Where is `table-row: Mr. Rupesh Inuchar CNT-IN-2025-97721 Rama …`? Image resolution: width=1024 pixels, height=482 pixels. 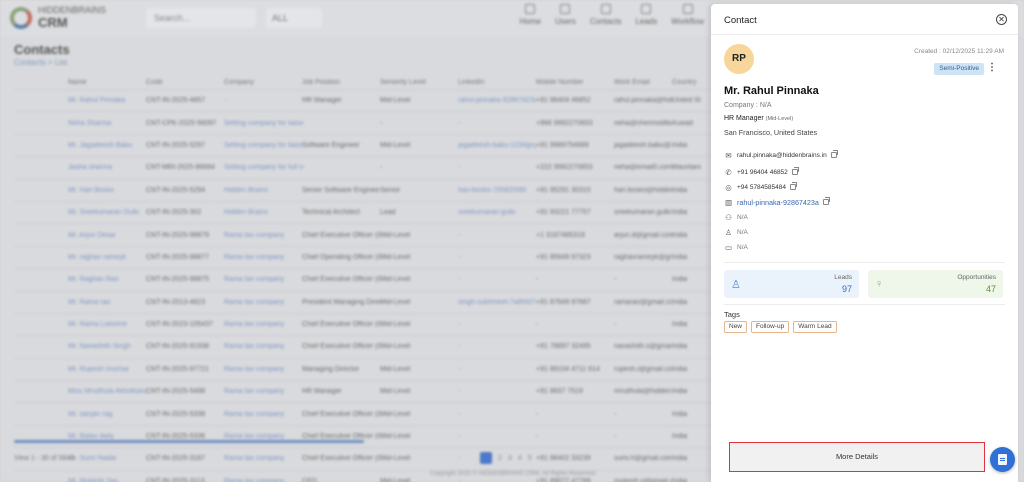 table-row: Mr. Rupesh Inuchar CNT-IN-2025-97721 Rama … is located at coordinates (364, 370).